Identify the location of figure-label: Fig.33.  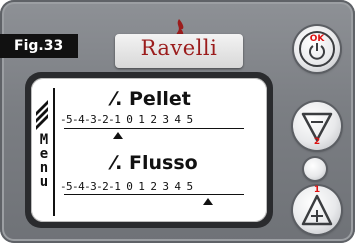
(39, 46).